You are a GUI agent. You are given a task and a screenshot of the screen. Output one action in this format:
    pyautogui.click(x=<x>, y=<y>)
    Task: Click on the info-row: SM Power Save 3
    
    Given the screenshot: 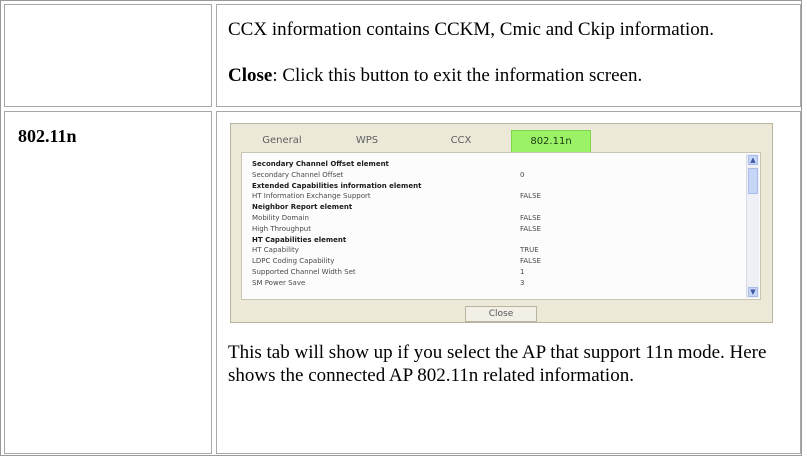 What is the action you would take?
    pyautogui.click(x=492, y=283)
    